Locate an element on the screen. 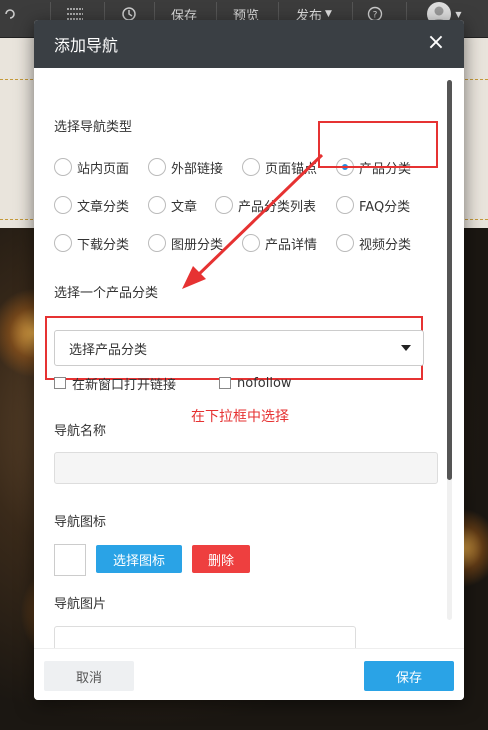 This screenshot has height=730, width=488. nav-icon-preview is located at coordinates (70, 560).